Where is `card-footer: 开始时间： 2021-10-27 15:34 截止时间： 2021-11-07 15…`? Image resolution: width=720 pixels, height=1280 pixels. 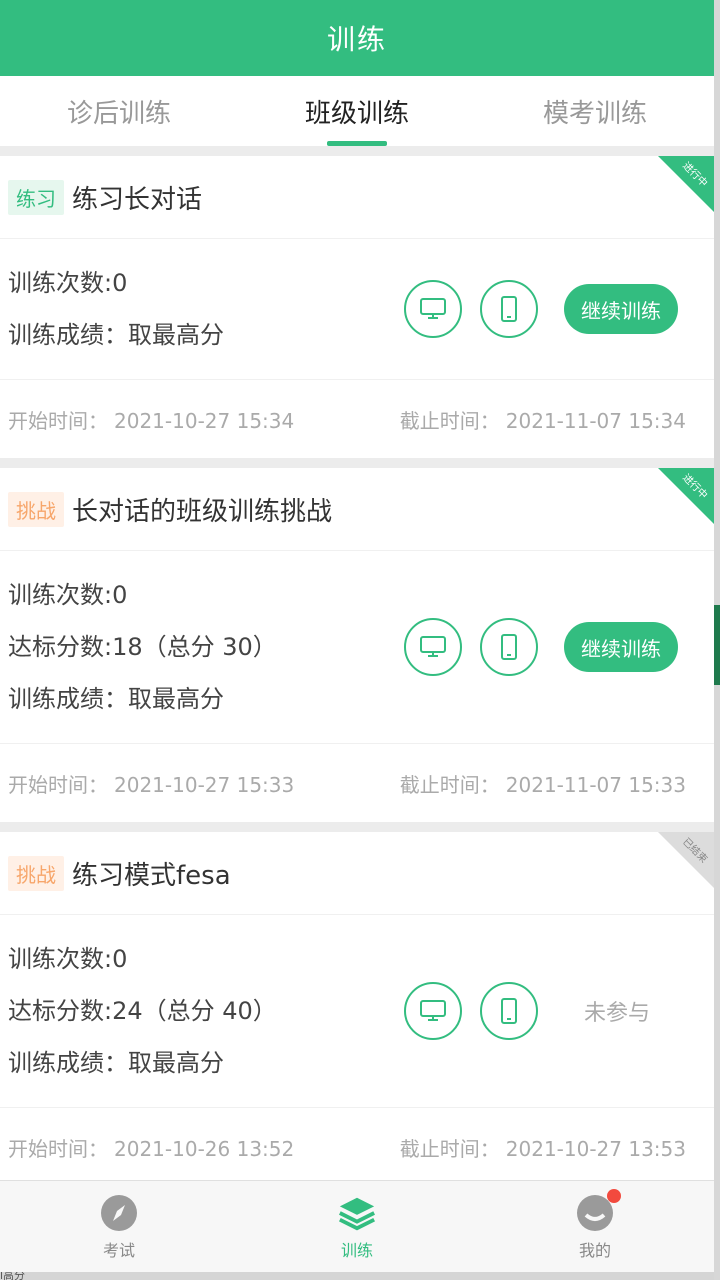
card-footer: 开始时间： 2021-10-27 15:34 截止时间： 2021-11-07 15… is located at coordinates (357, 419).